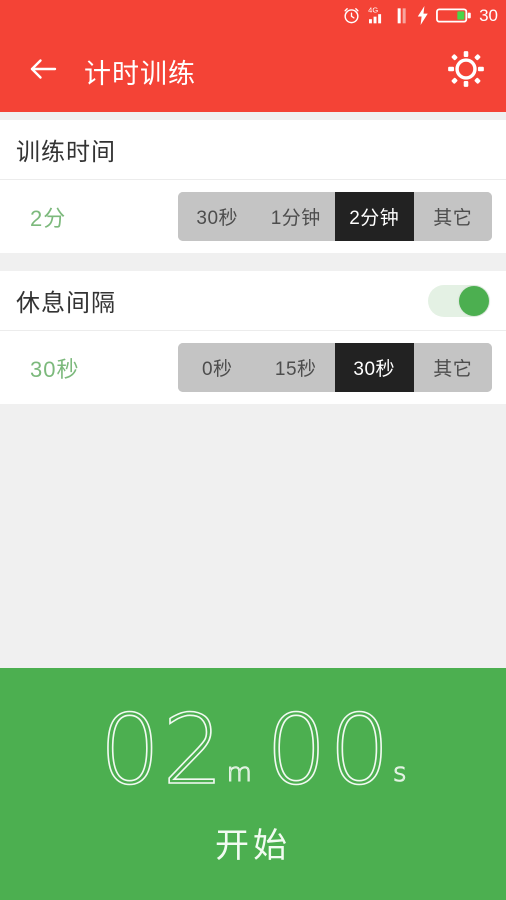 This screenshot has width=506, height=900. Describe the element at coordinates (253, 15) in the screenshot. I see `status-bar: 4G 30` at that location.